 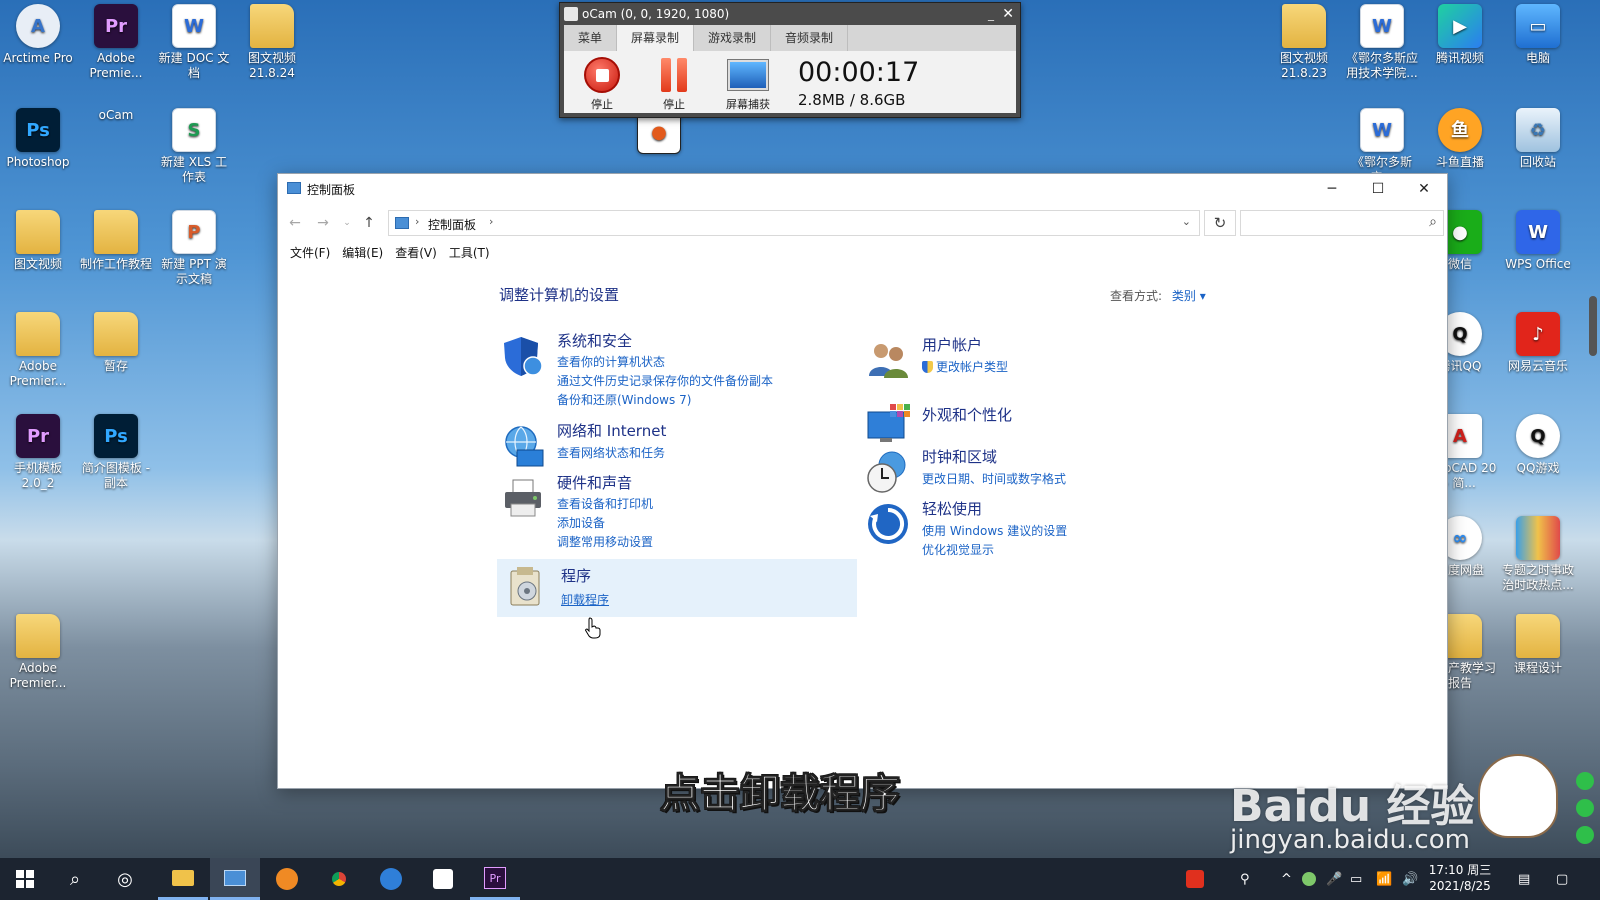 What do you see at coordinates (1038, 419) in the screenshot?
I see `category-appearance: 外观和个性化` at bounding box center [1038, 419].